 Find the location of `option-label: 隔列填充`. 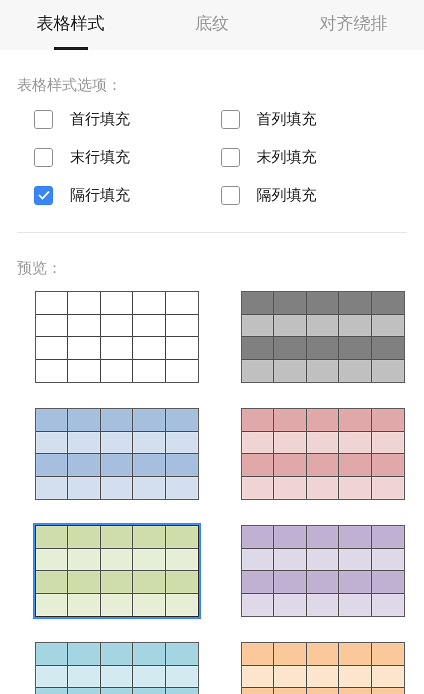

option-label: 隔列填充 is located at coordinates (286, 195).